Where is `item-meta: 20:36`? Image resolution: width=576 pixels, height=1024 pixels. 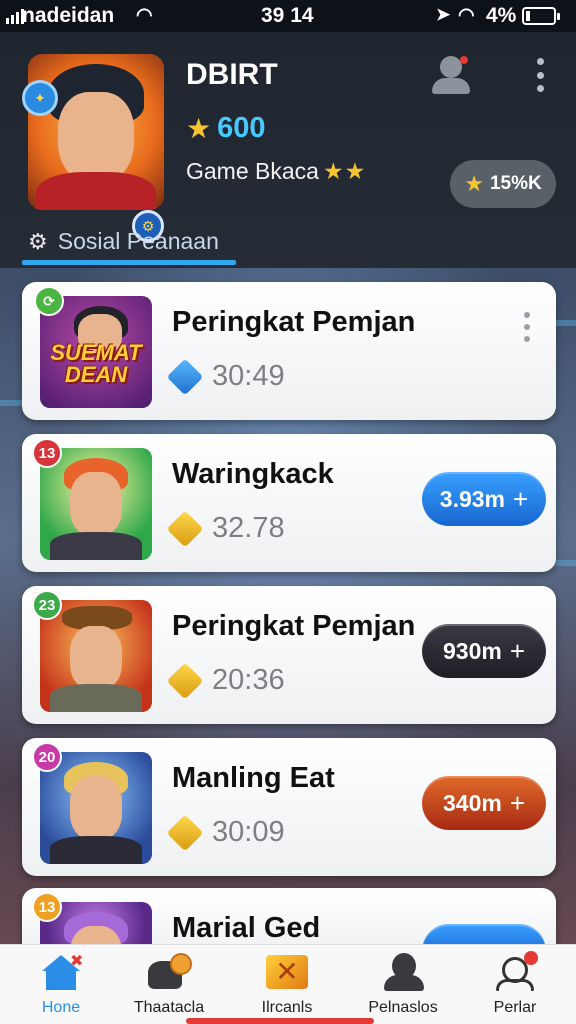
item-meta: 20:36 is located at coordinates (225, 680).